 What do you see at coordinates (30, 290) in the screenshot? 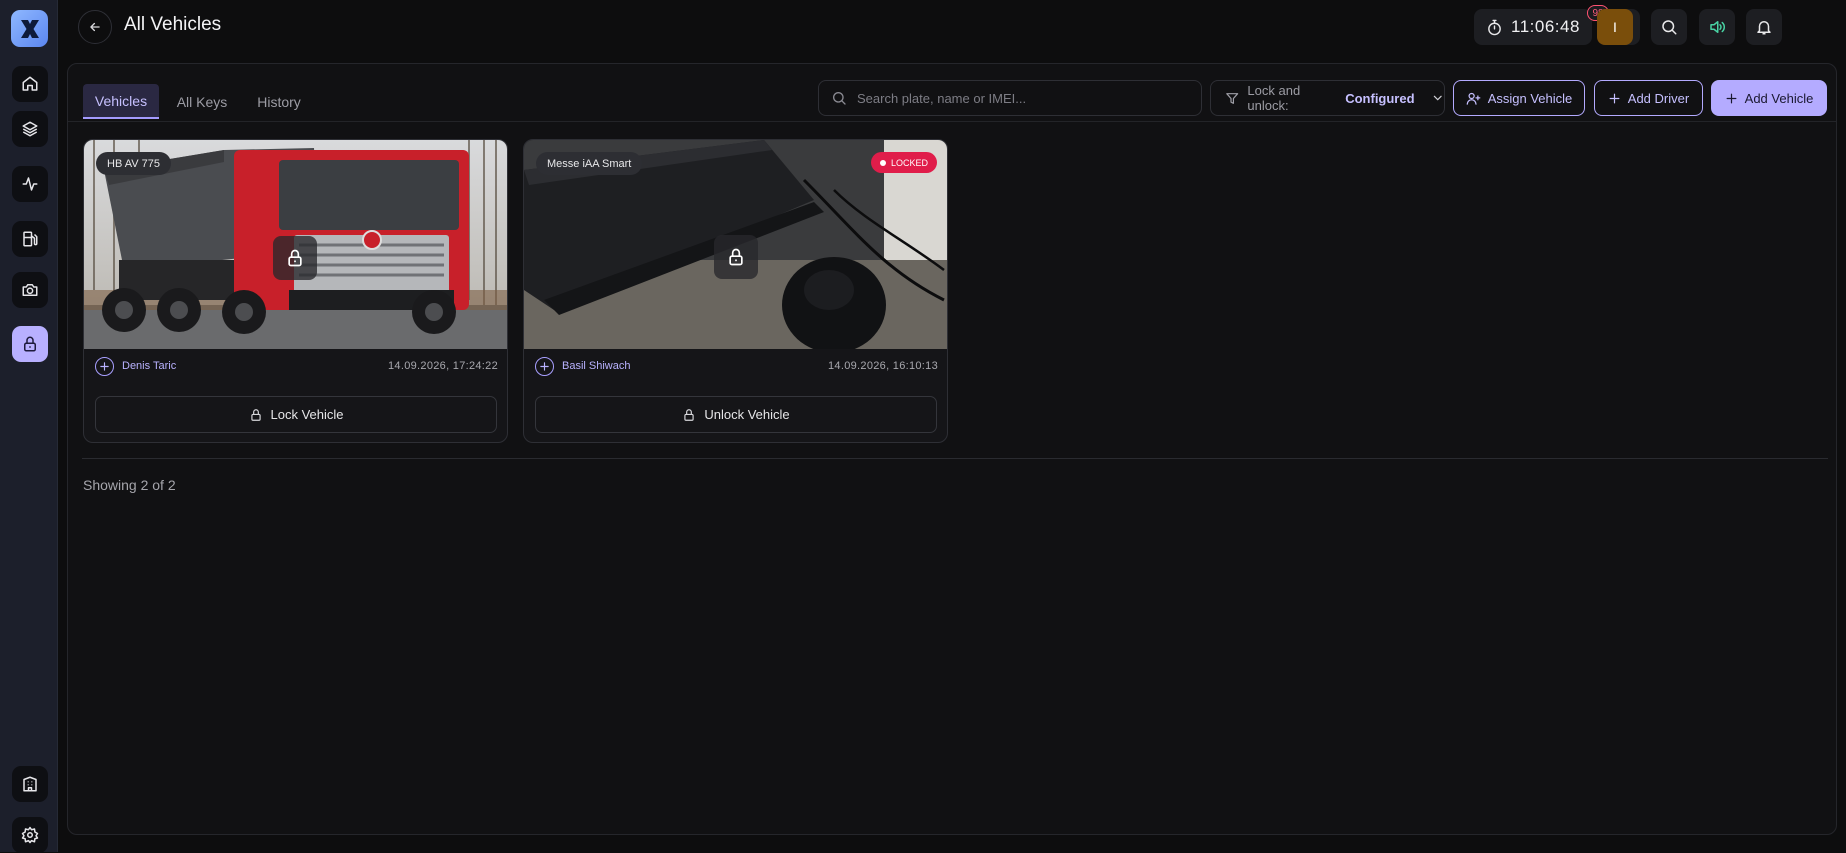
I see `camera-icon` at bounding box center [30, 290].